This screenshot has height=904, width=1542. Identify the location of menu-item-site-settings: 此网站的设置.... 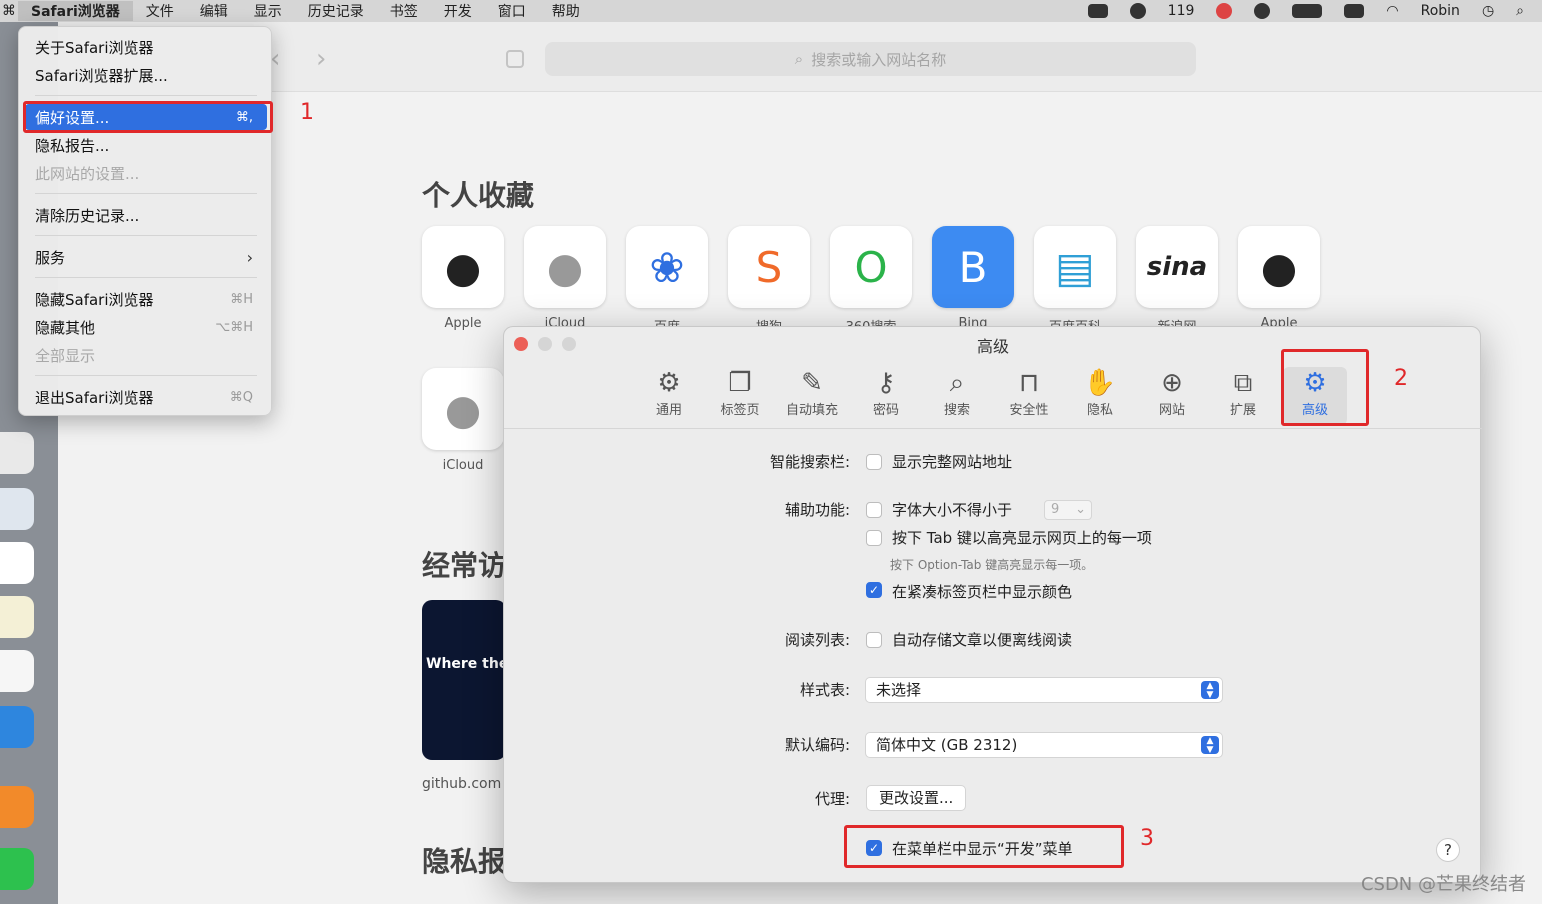
(146, 173).